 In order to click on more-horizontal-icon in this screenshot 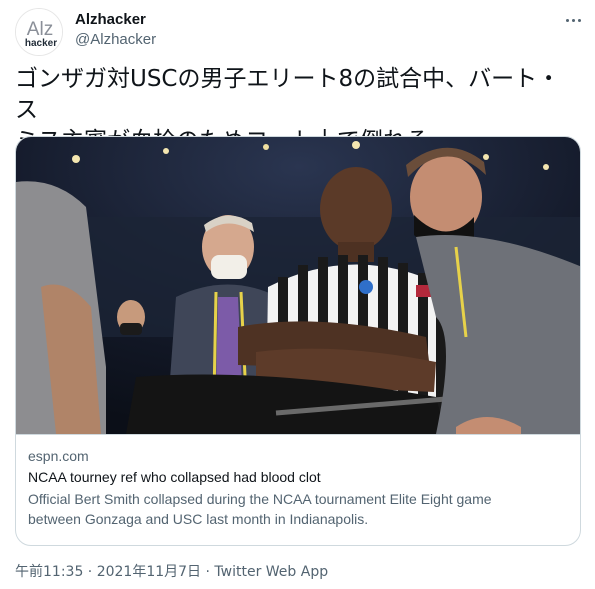, I will do `click(573, 20)`.